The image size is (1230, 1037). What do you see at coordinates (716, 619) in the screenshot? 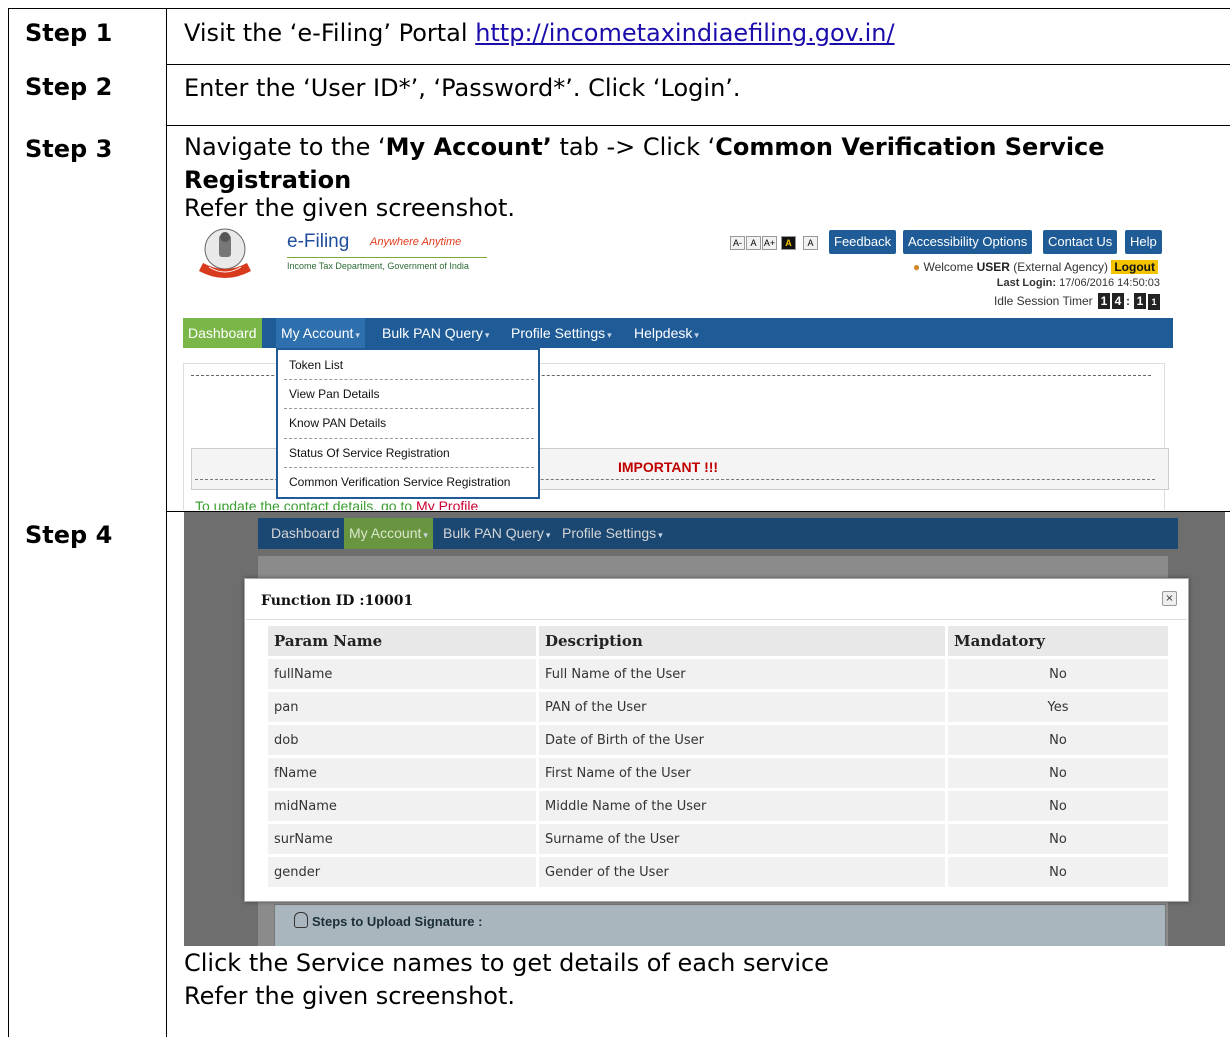
I see `divider` at bounding box center [716, 619].